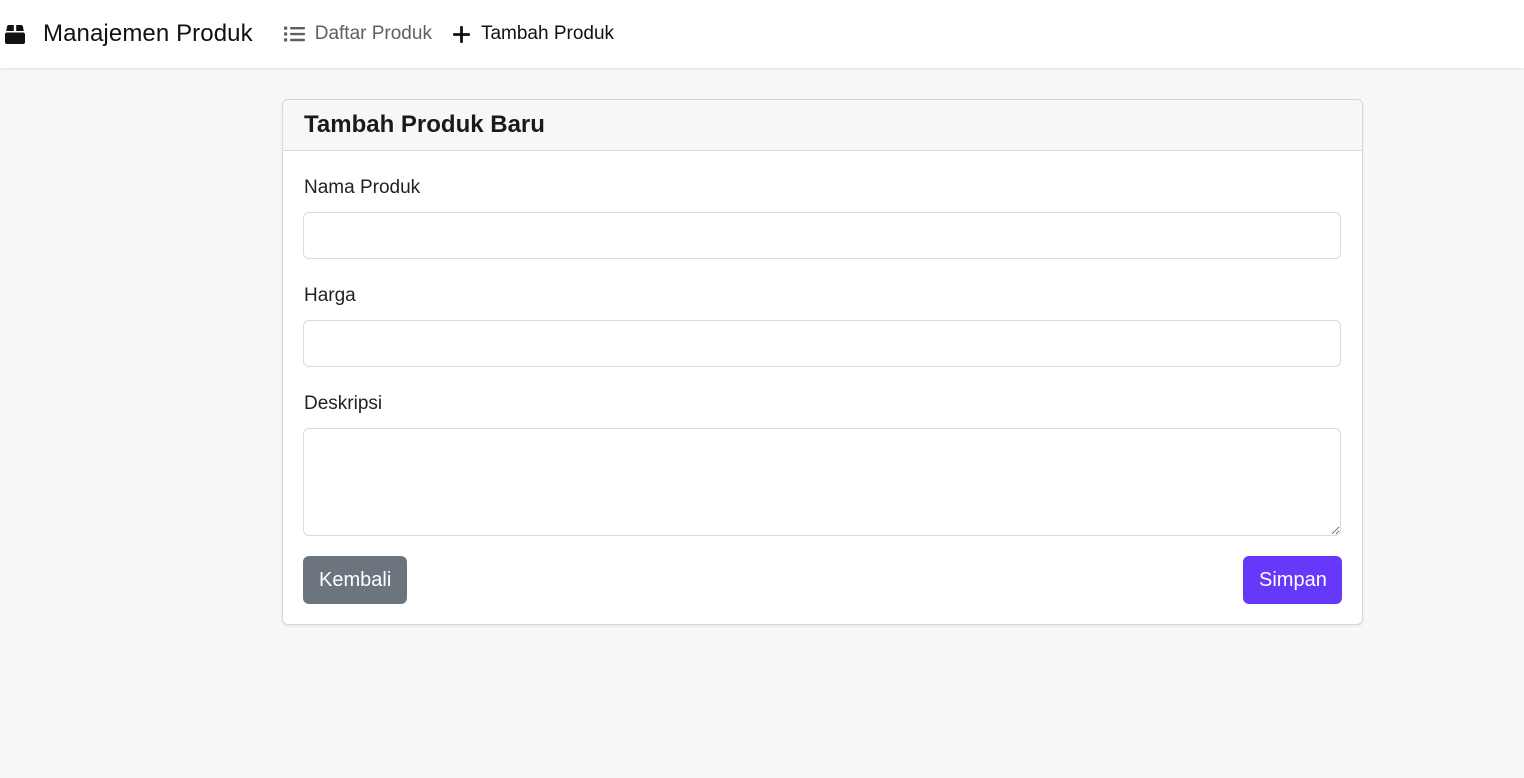 The height and width of the screenshot is (778, 1524). I want to click on brand-title: Manajemen Produk, so click(148, 33).